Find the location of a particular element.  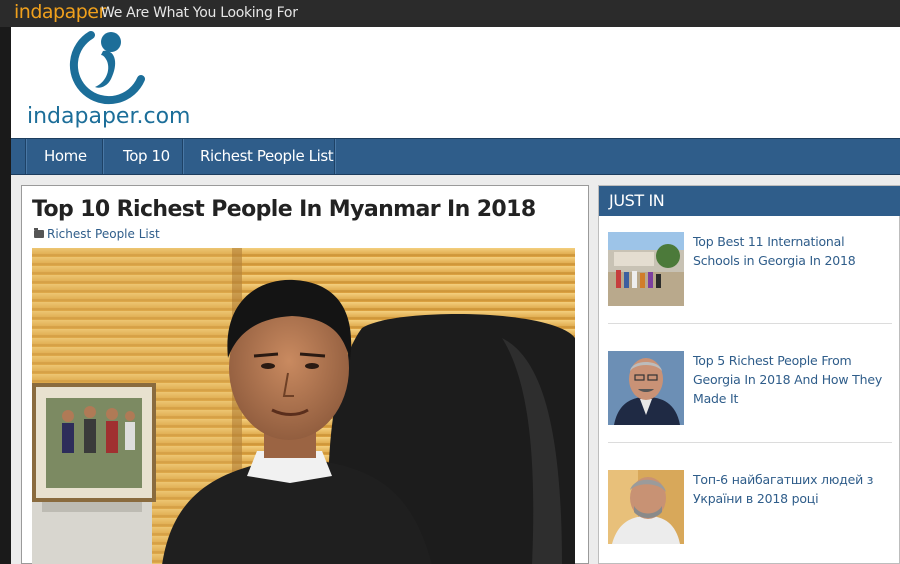

site-logo: indapaper.com is located at coordinates (109, 82).